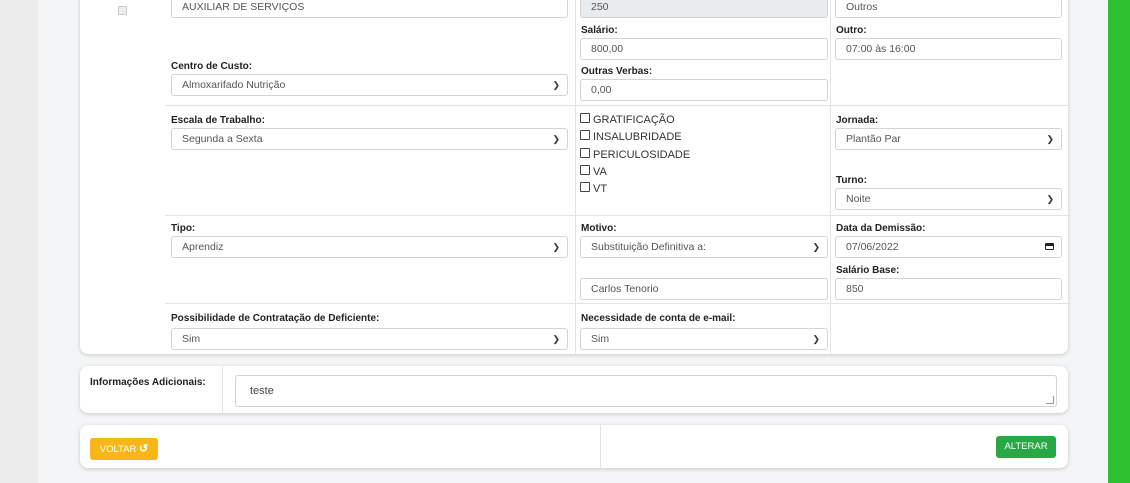 The height and width of the screenshot is (483, 1130). I want to click on data-demissao-input: 07/06/2022, so click(948, 247).